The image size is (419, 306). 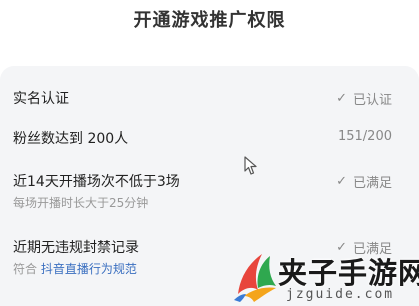 What do you see at coordinates (89, 269) in the screenshot?
I see `live-rules-link: 抖音直播行为规范` at bounding box center [89, 269].